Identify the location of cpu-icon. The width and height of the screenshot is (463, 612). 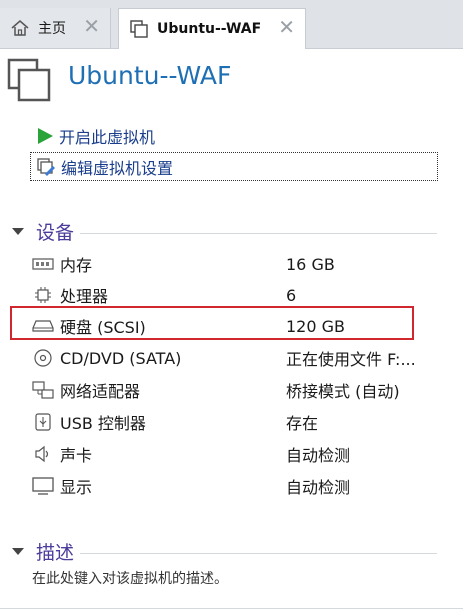
(43, 295).